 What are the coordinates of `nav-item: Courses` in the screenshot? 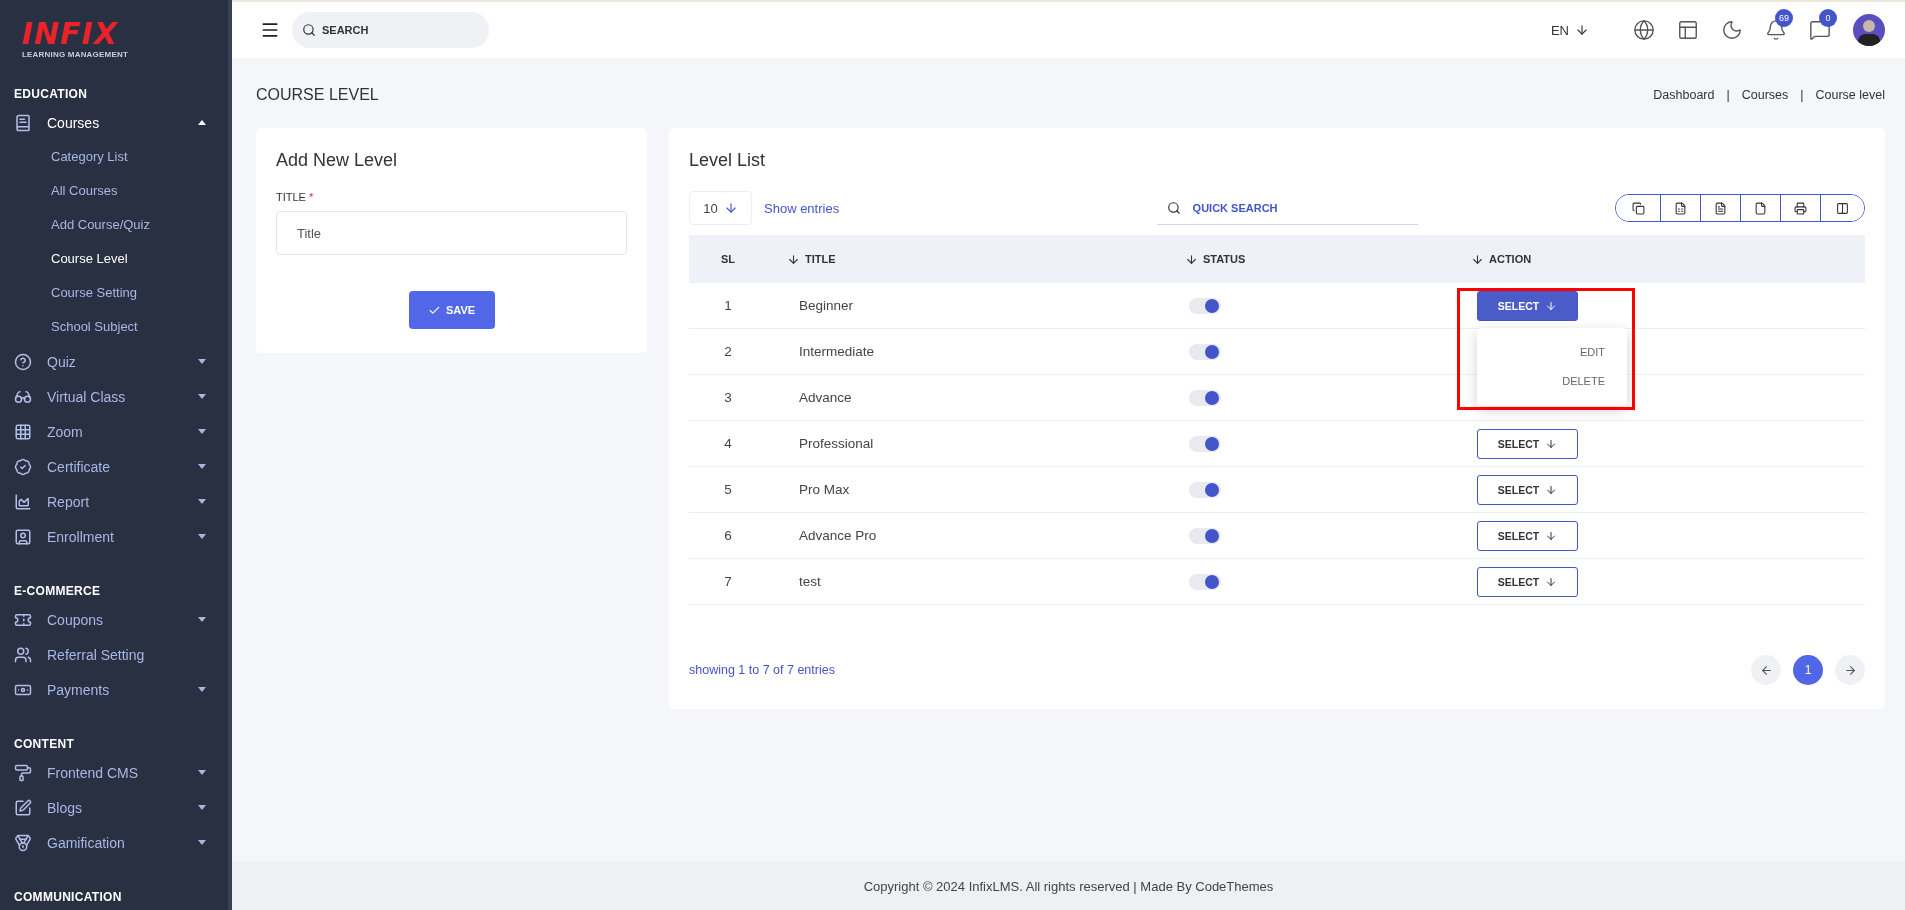 It's located at (114, 122).